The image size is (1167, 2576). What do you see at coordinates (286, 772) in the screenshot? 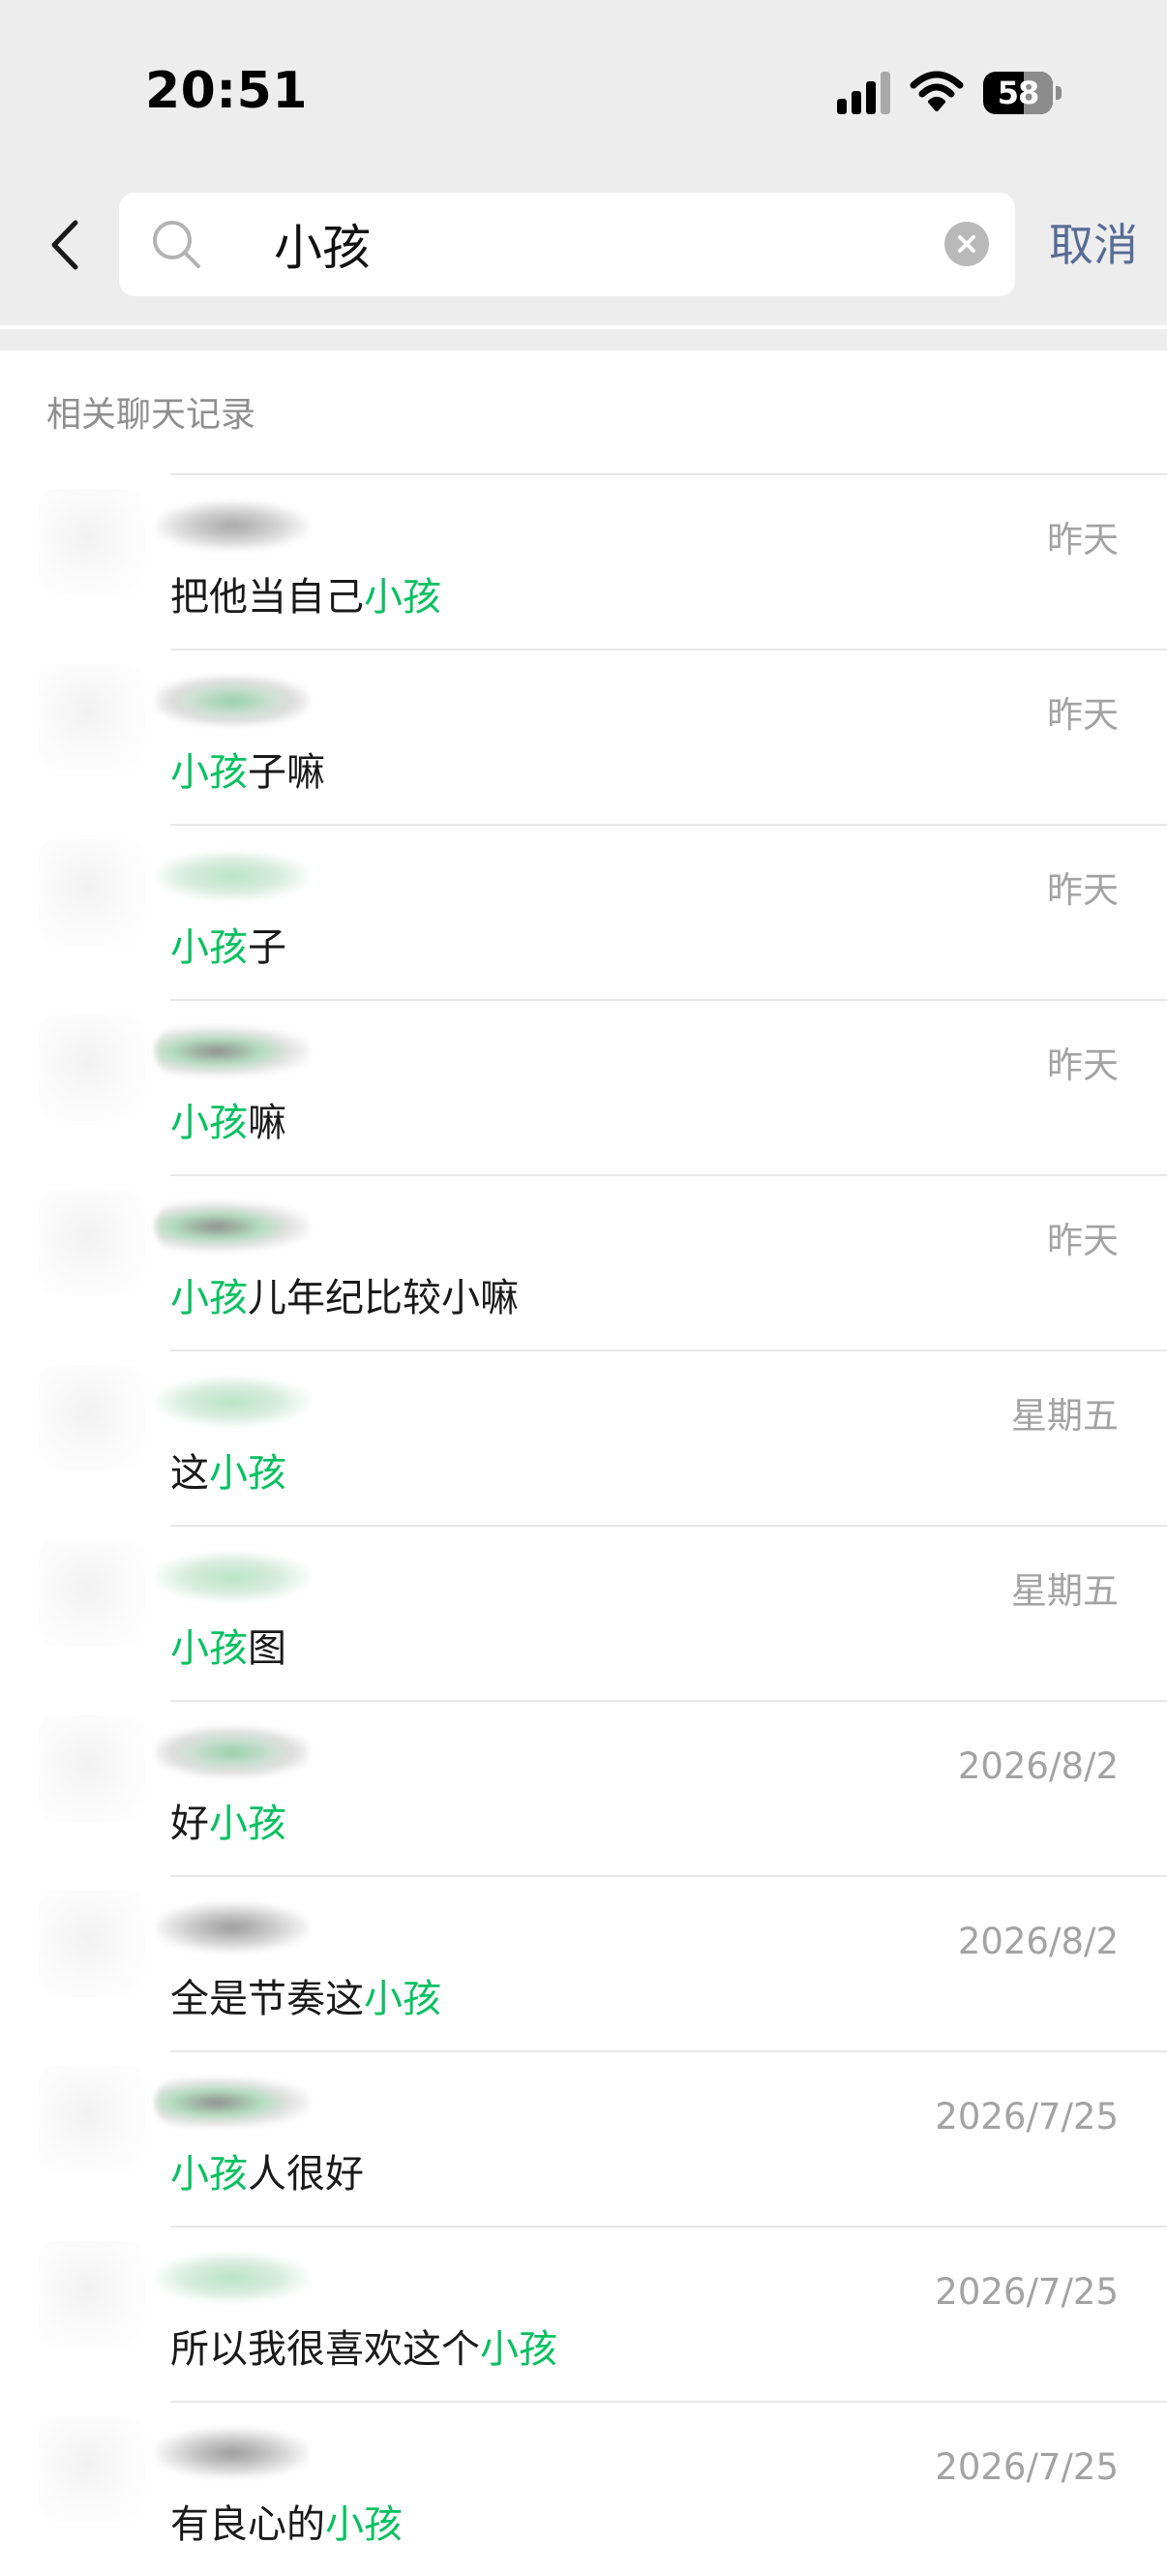
I see `message-text: 子嘛` at bounding box center [286, 772].